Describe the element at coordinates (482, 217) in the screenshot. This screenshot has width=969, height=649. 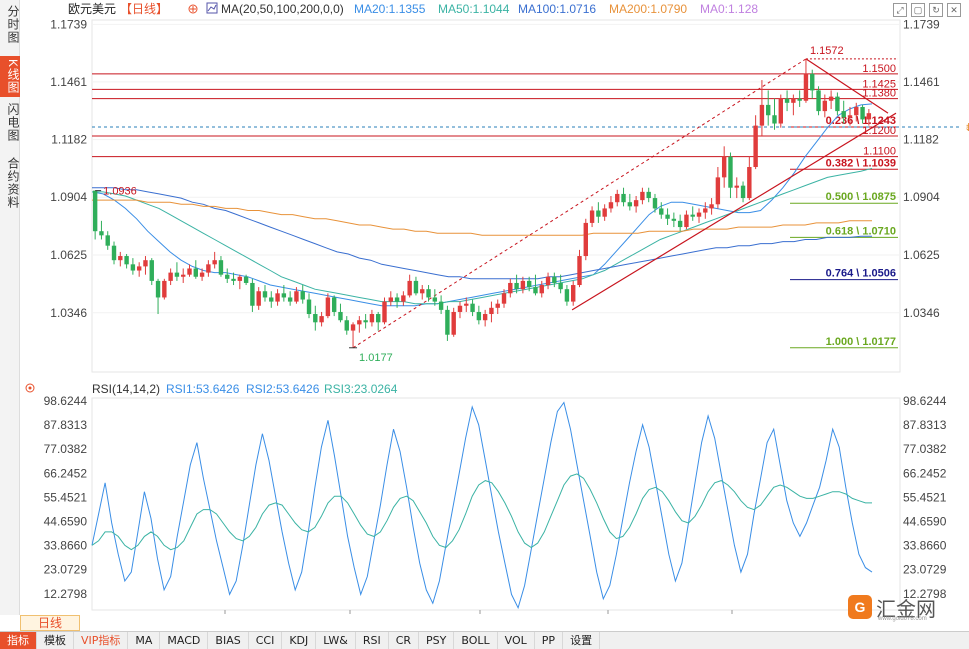
I see `ma-line-ma200` at that location.